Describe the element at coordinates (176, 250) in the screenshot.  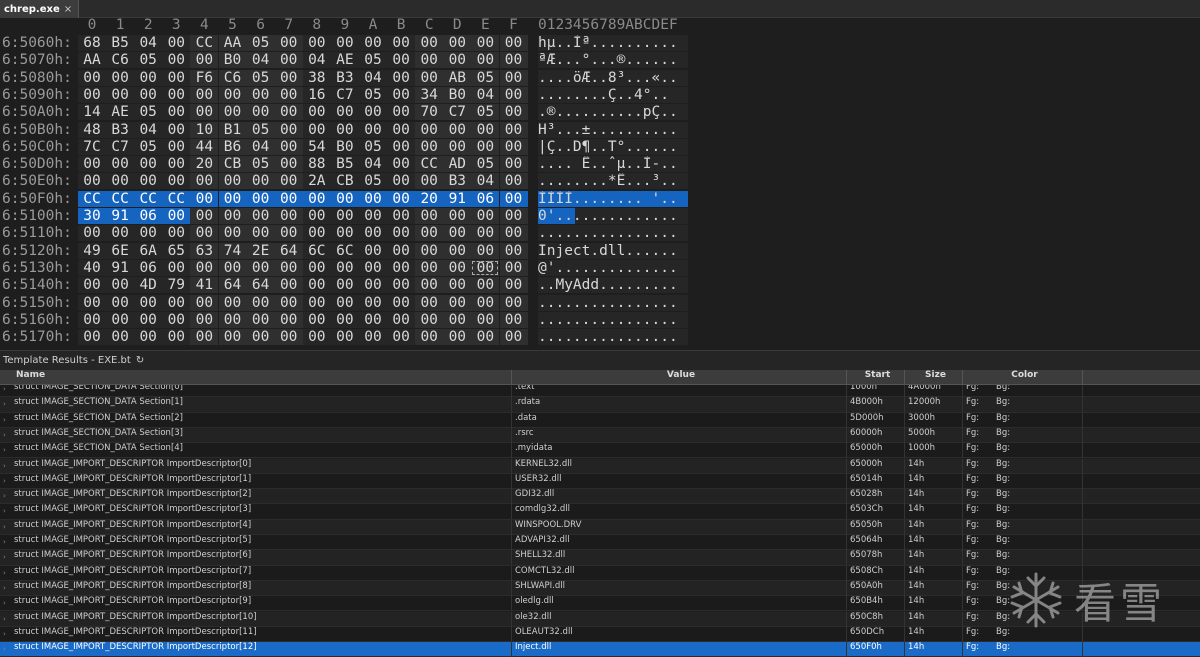
I see `hex-byte: 65` at that location.